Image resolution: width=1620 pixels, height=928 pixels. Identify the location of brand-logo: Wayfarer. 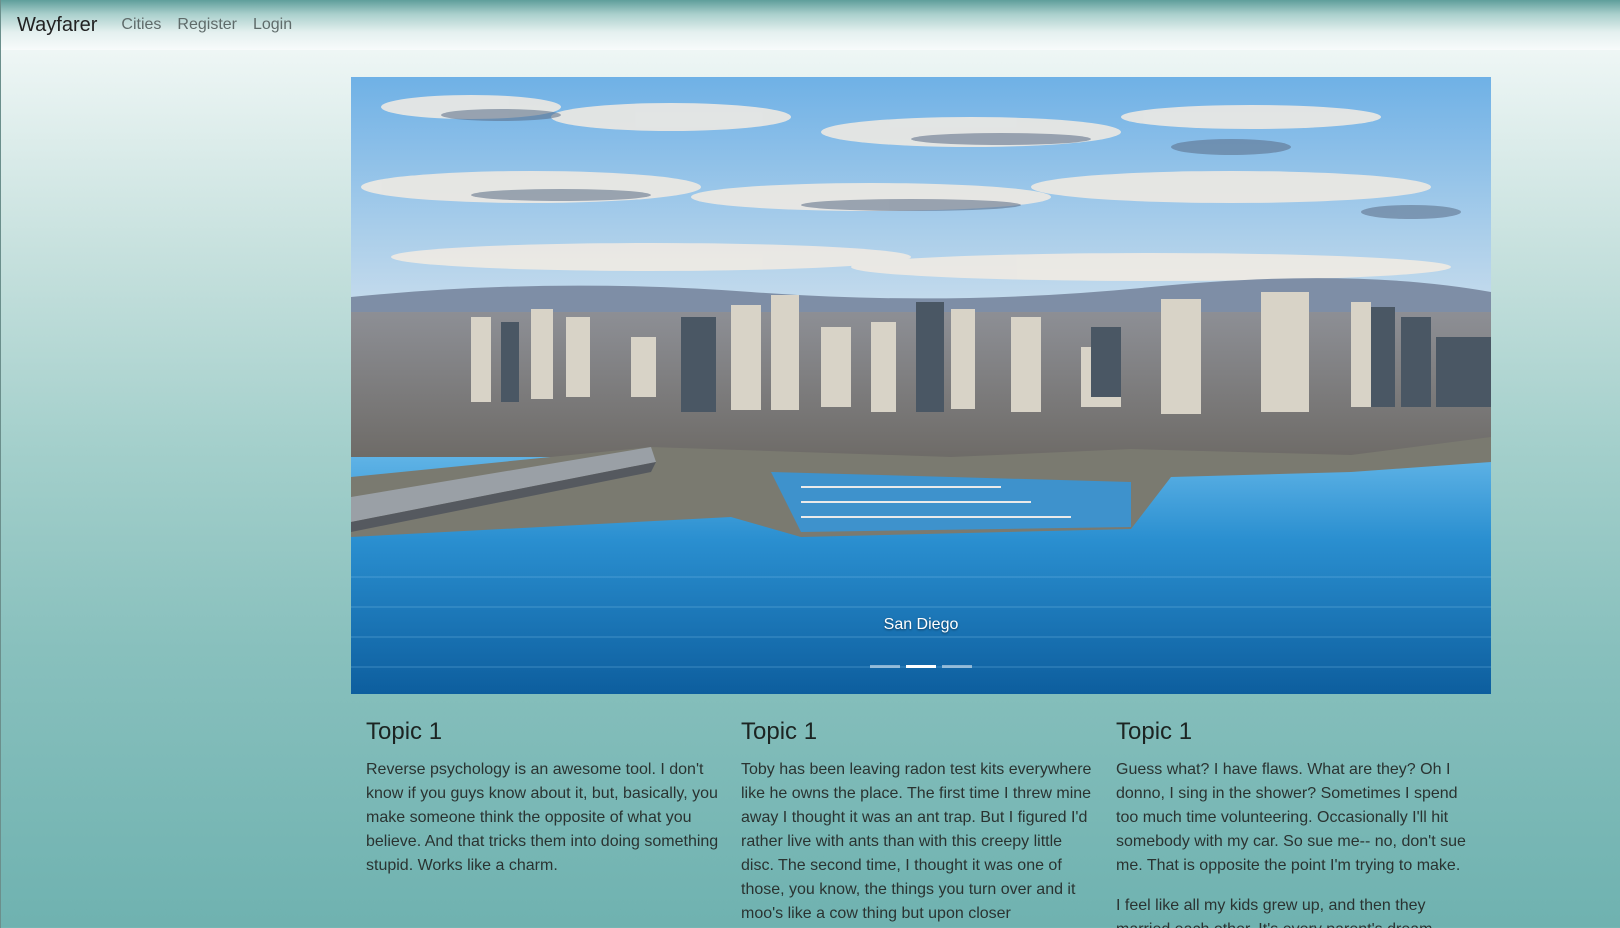
(57, 25).